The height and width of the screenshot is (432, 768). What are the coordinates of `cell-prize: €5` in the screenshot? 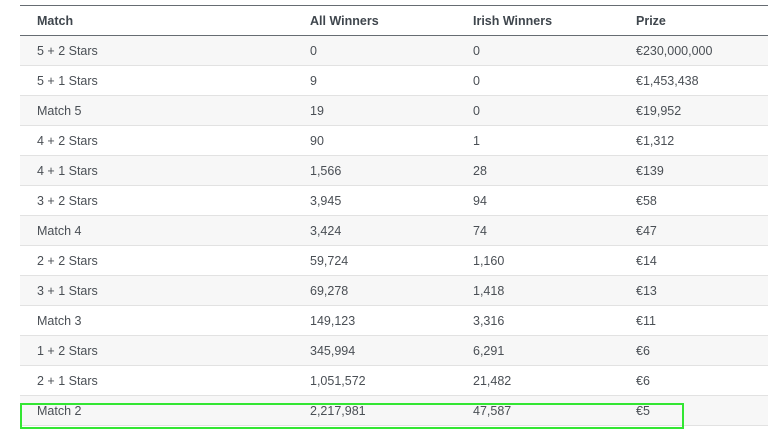 It's located at (693, 410).